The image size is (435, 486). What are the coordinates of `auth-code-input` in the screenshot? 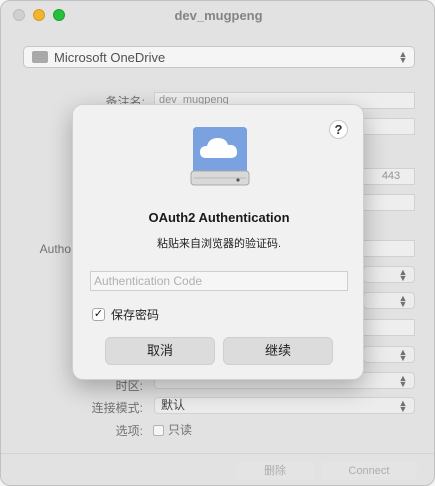 It's located at (219, 281).